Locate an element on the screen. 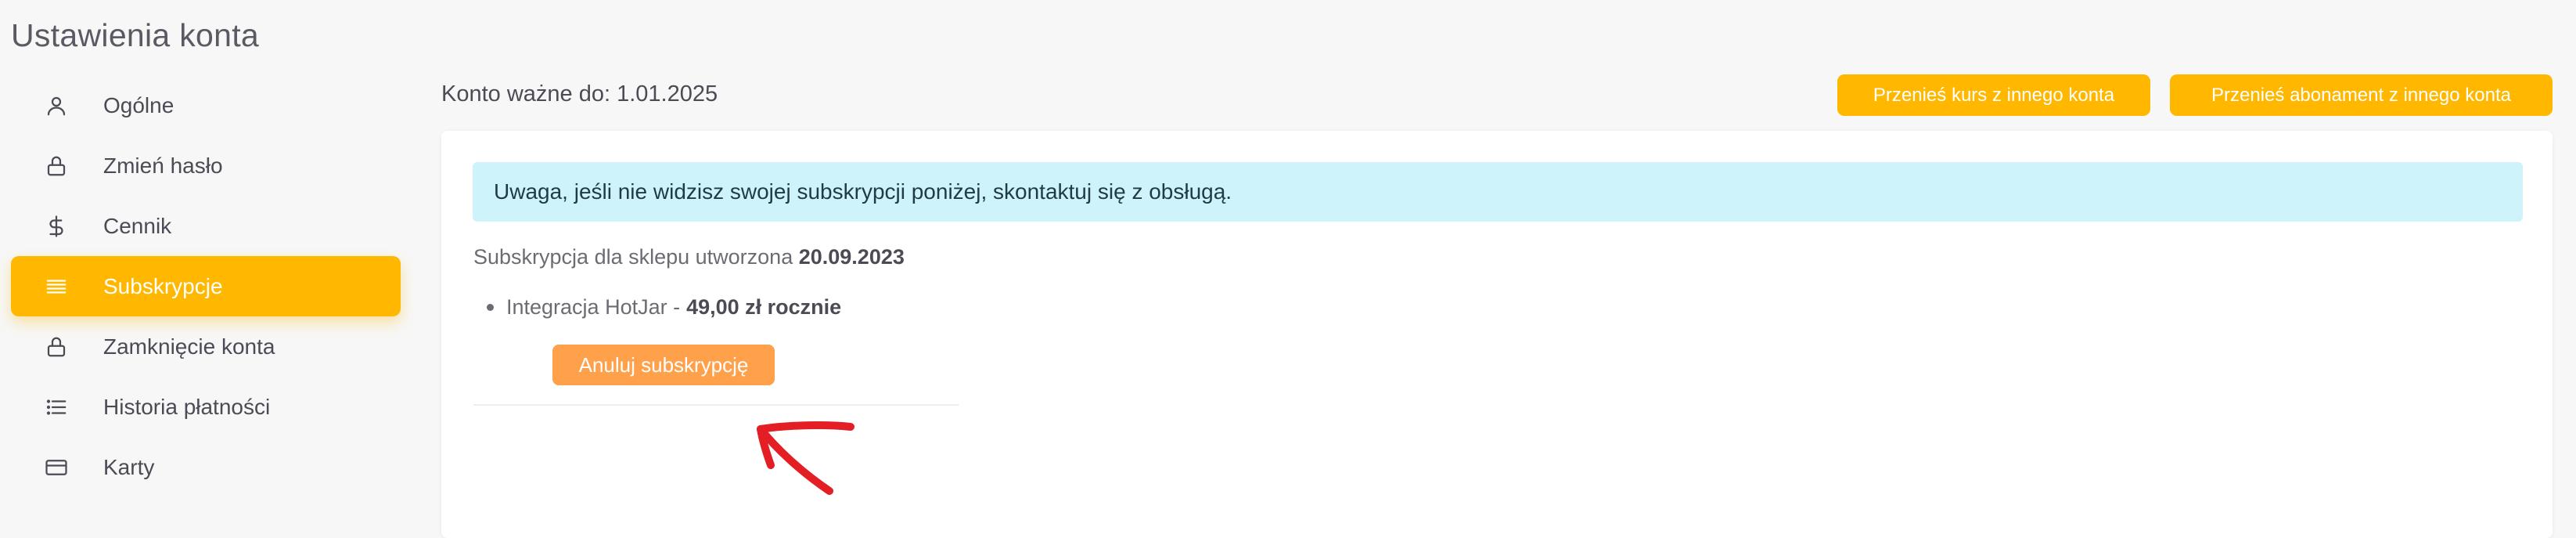 Image resolution: width=2576 pixels, height=538 pixels. sidebar-item-label: Karty is located at coordinates (129, 466).